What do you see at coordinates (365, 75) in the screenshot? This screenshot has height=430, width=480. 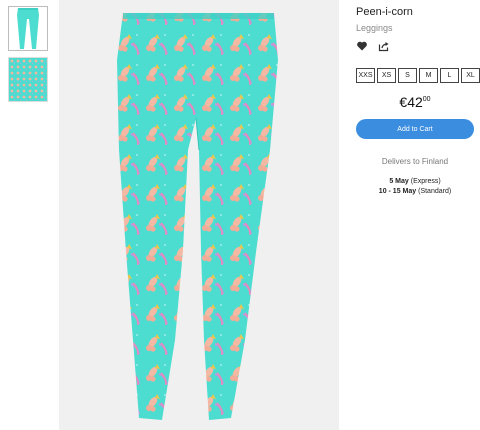 I see `size-option-xxs: XXS` at bounding box center [365, 75].